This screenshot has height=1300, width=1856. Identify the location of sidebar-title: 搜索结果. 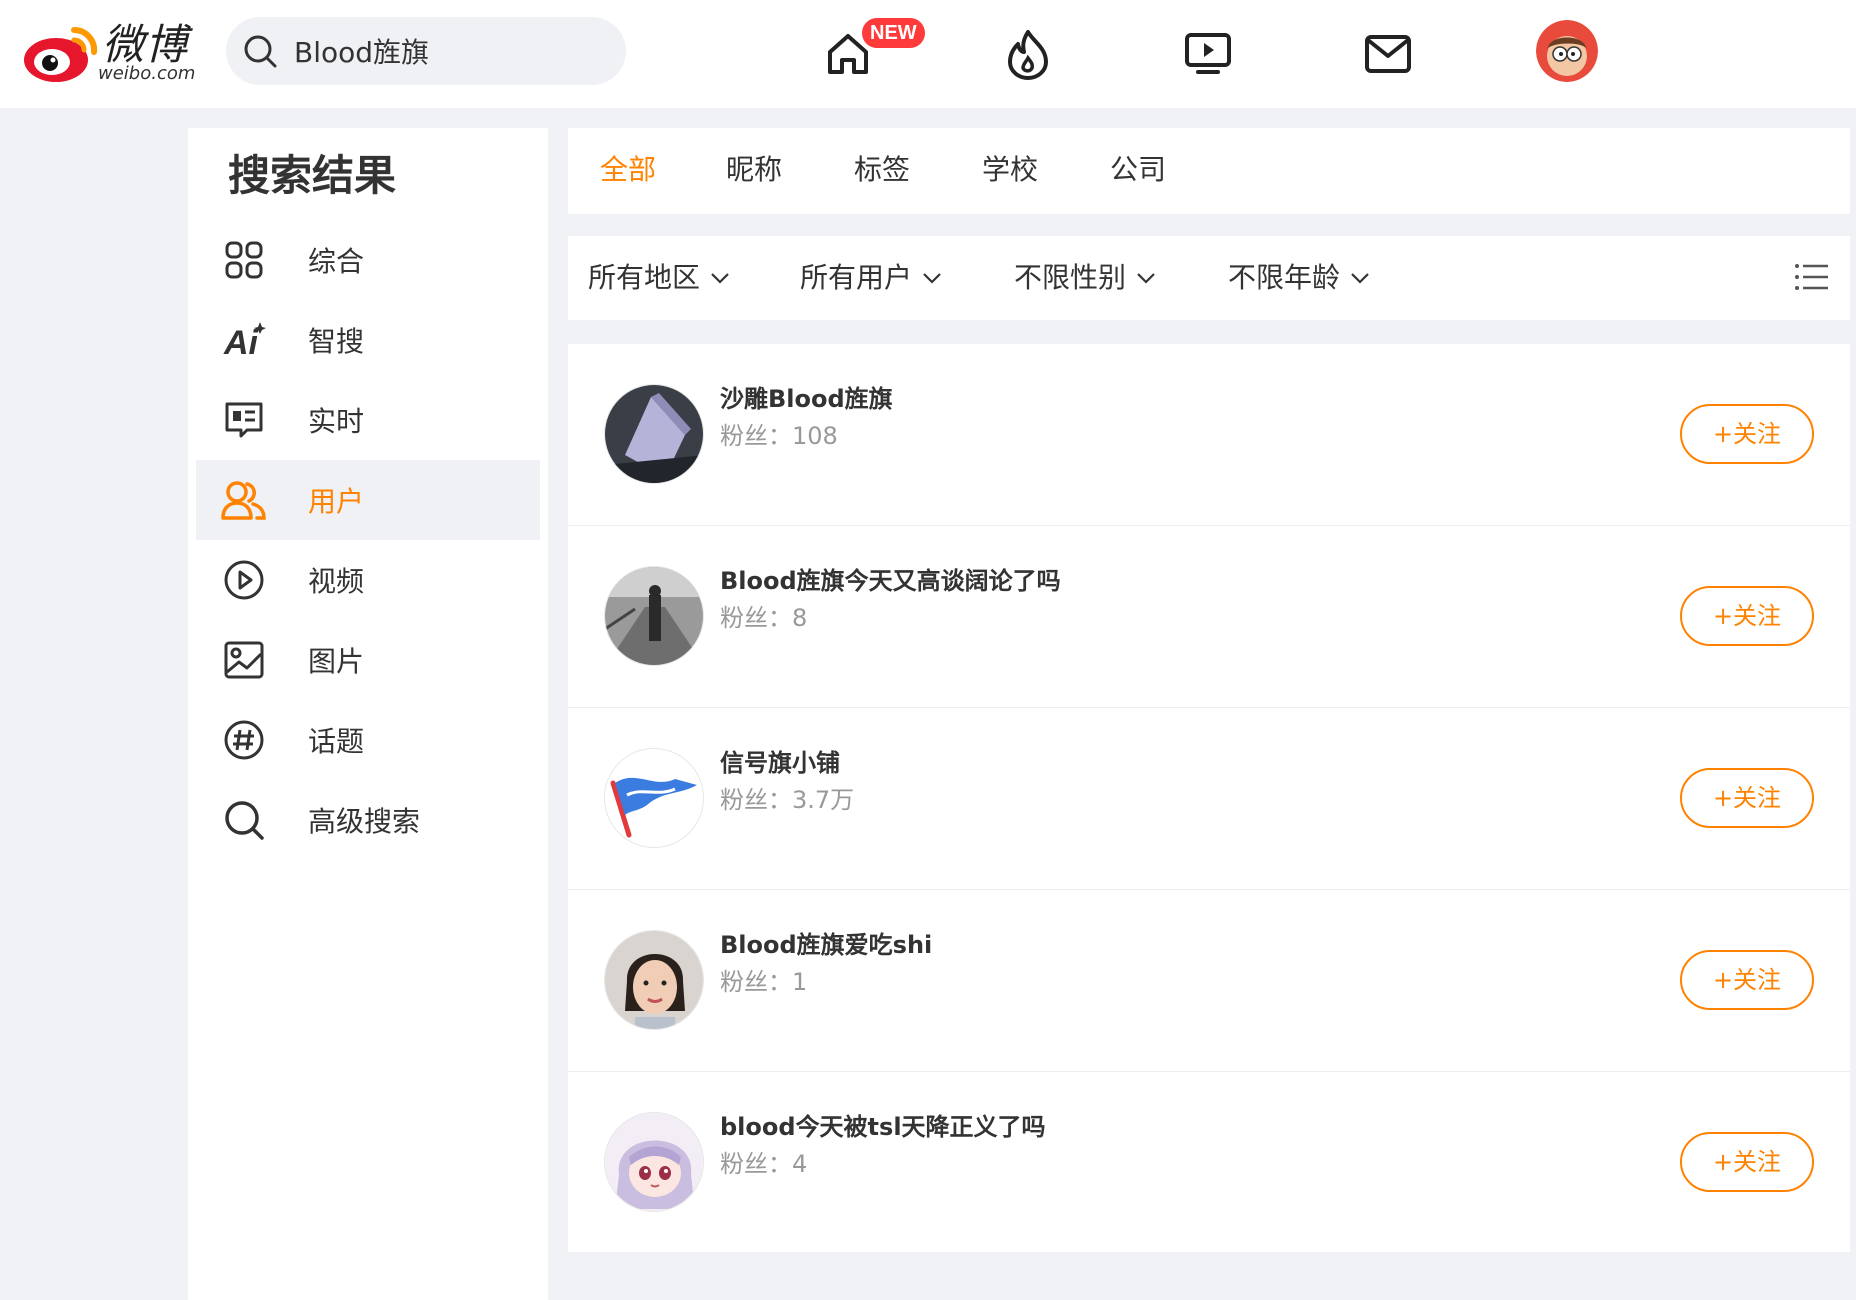
(312, 175).